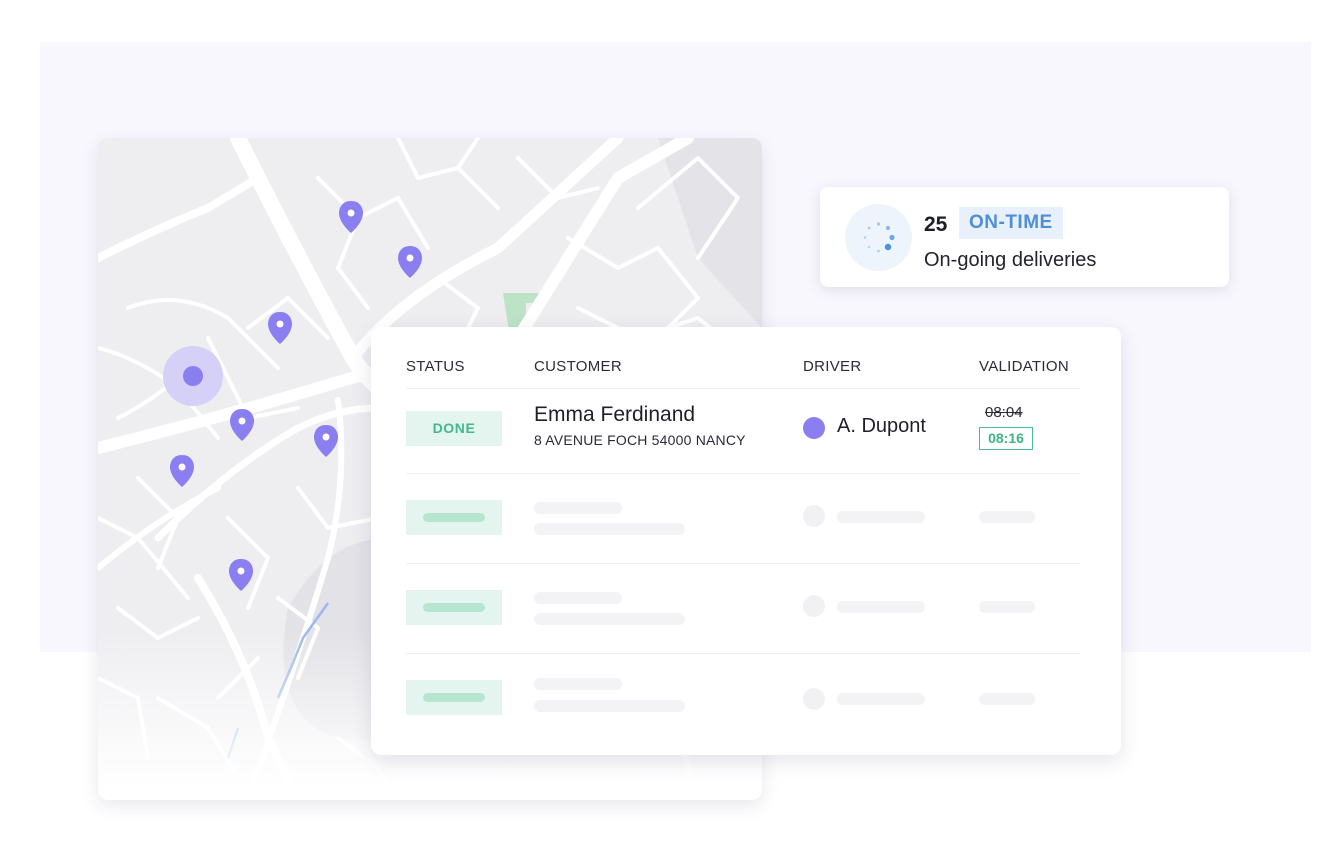 The width and height of the screenshot is (1344, 865). Describe the element at coordinates (1006, 438) in the screenshot. I see `validated-time: 08:16` at that location.